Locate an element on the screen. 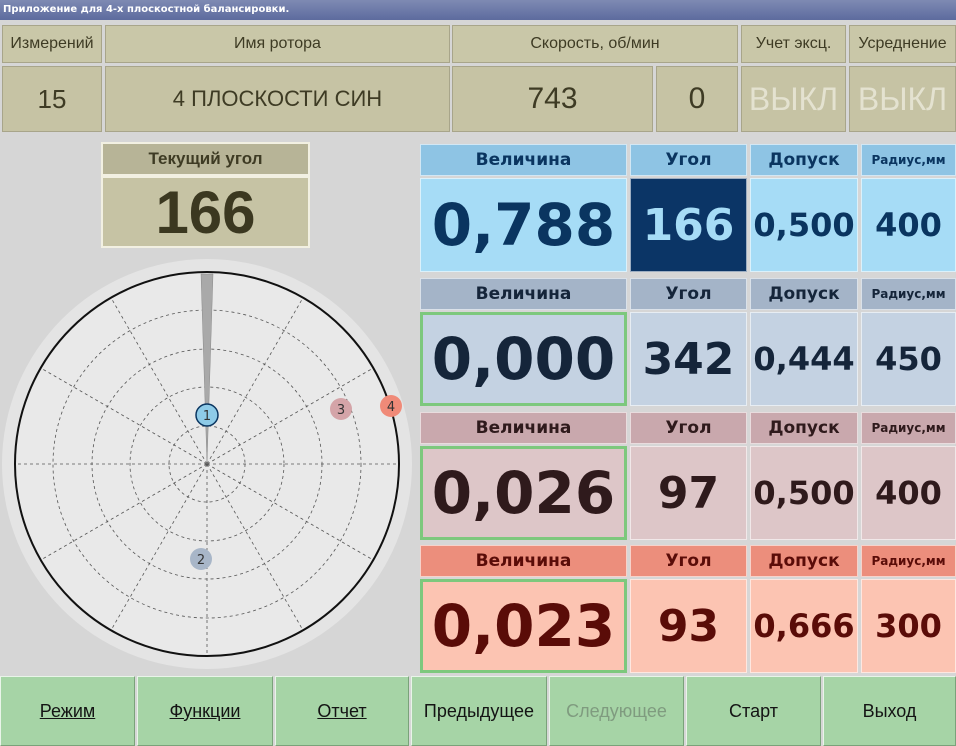 This screenshot has width=956, height=746. report-button: Отчет is located at coordinates (342, 711).